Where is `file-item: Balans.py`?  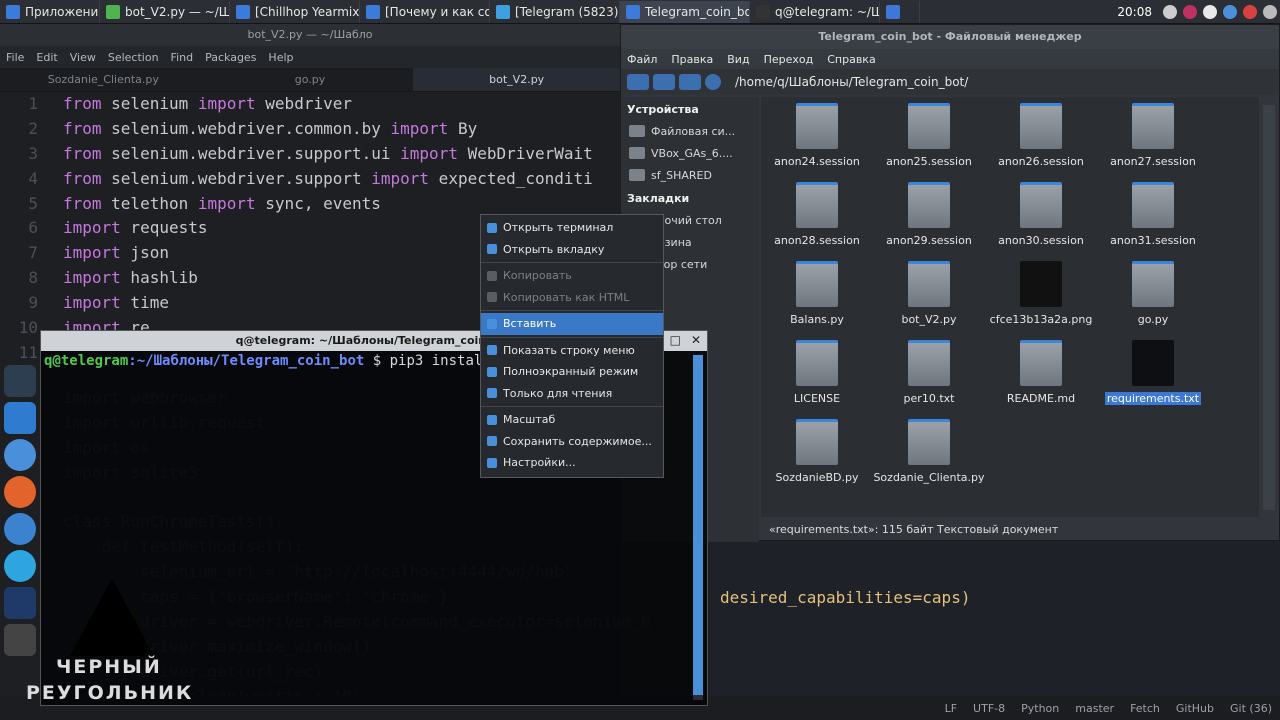
file-item: Balans.py is located at coordinates (817, 298).